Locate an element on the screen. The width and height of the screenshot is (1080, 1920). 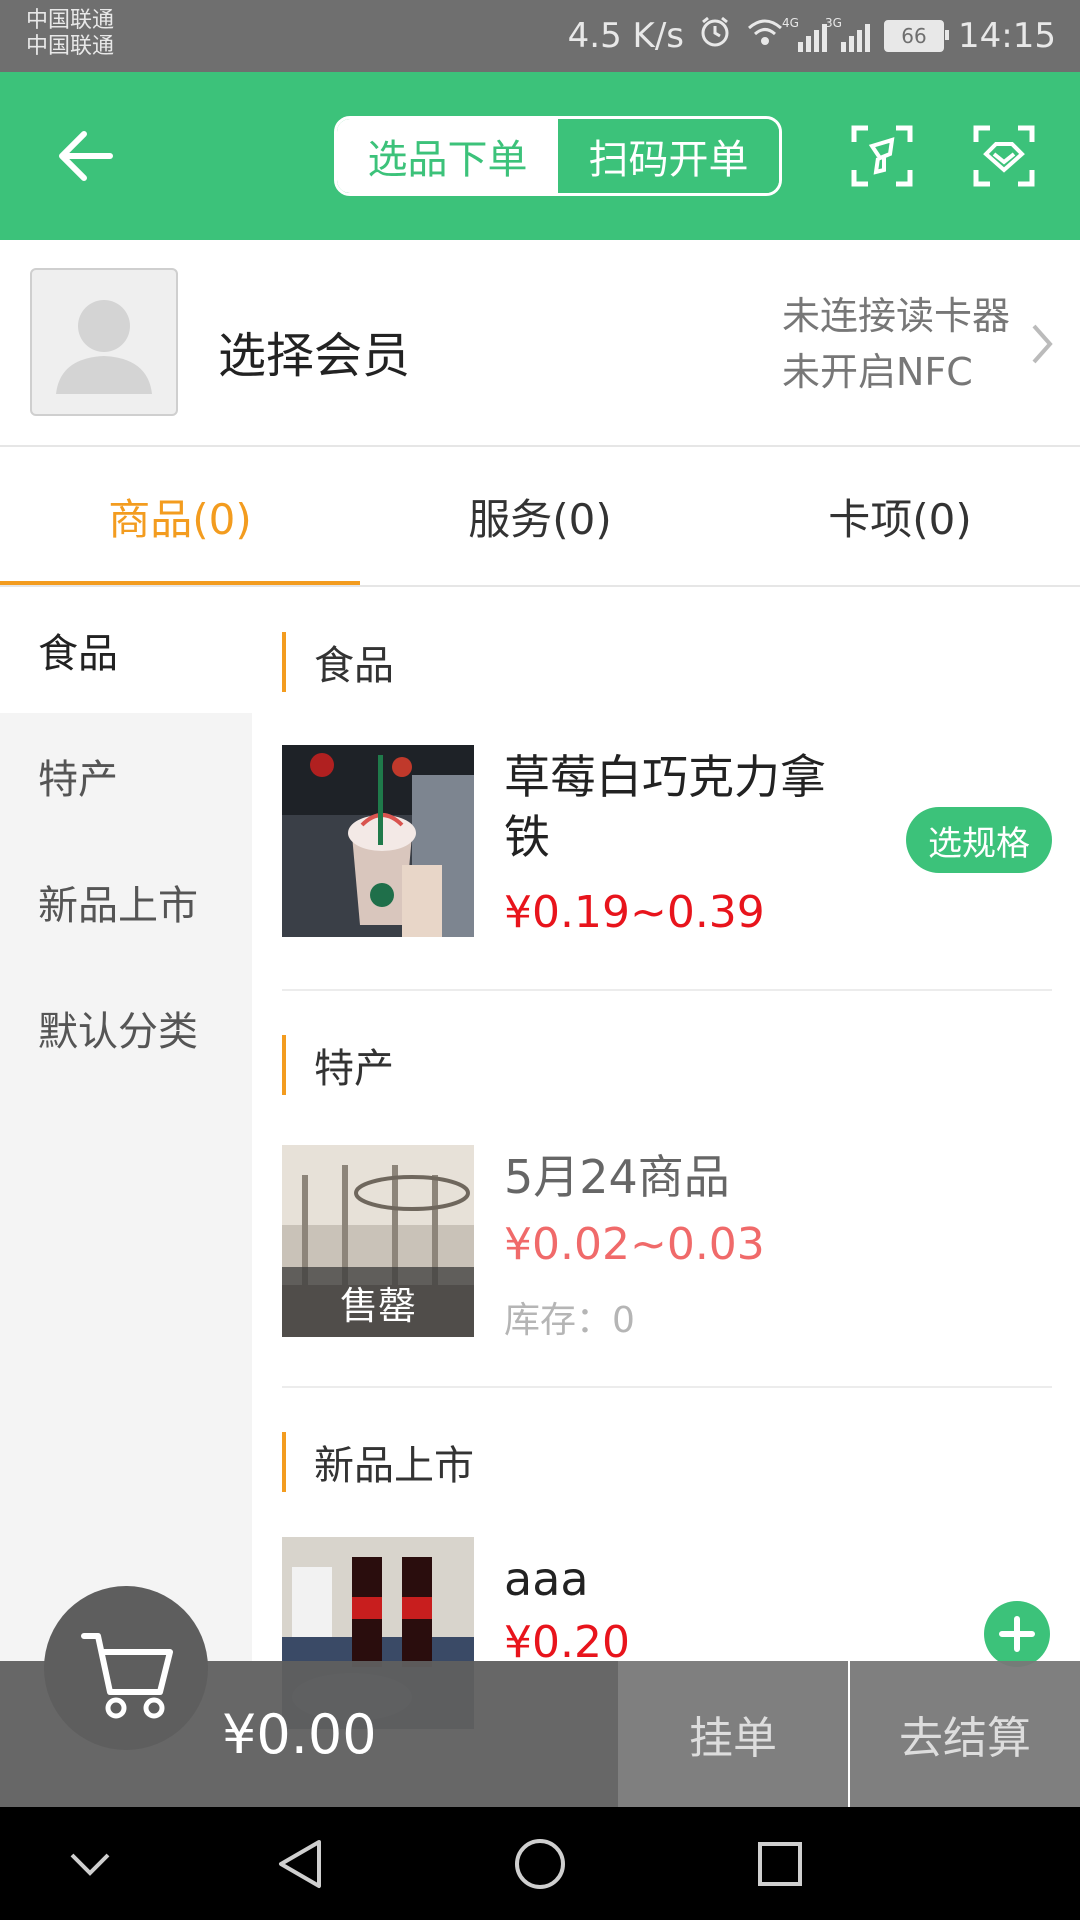
system-nav-bar is located at coordinates (540, 1863).